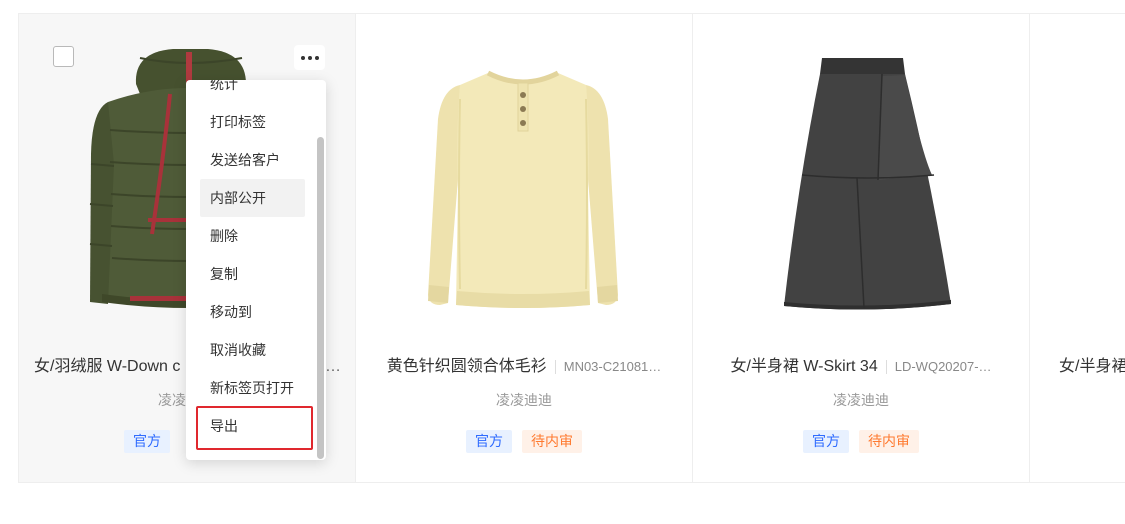 This screenshot has width=1125, height=524. What do you see at coordinates (252, 91) in the screenshot?
I see `menu-item-statistics: 统计` at bounding box center [252, 91].